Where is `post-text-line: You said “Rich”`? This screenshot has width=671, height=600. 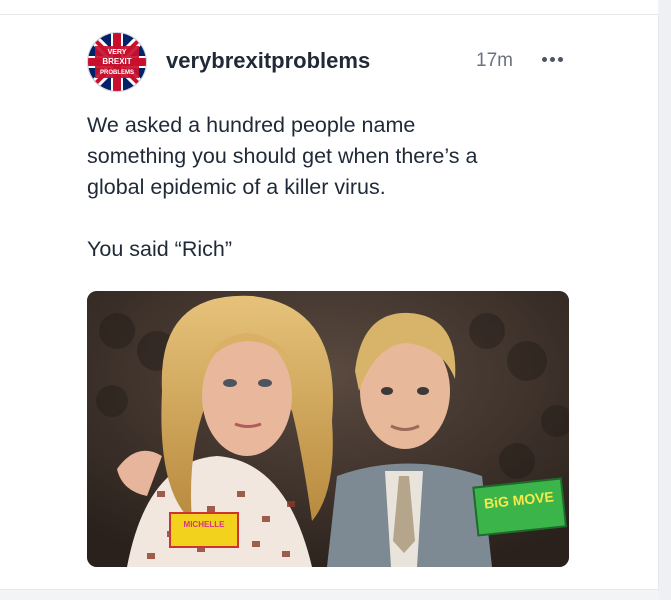
post-text-line: You said “Rich” is located at coordinates (159, 249).